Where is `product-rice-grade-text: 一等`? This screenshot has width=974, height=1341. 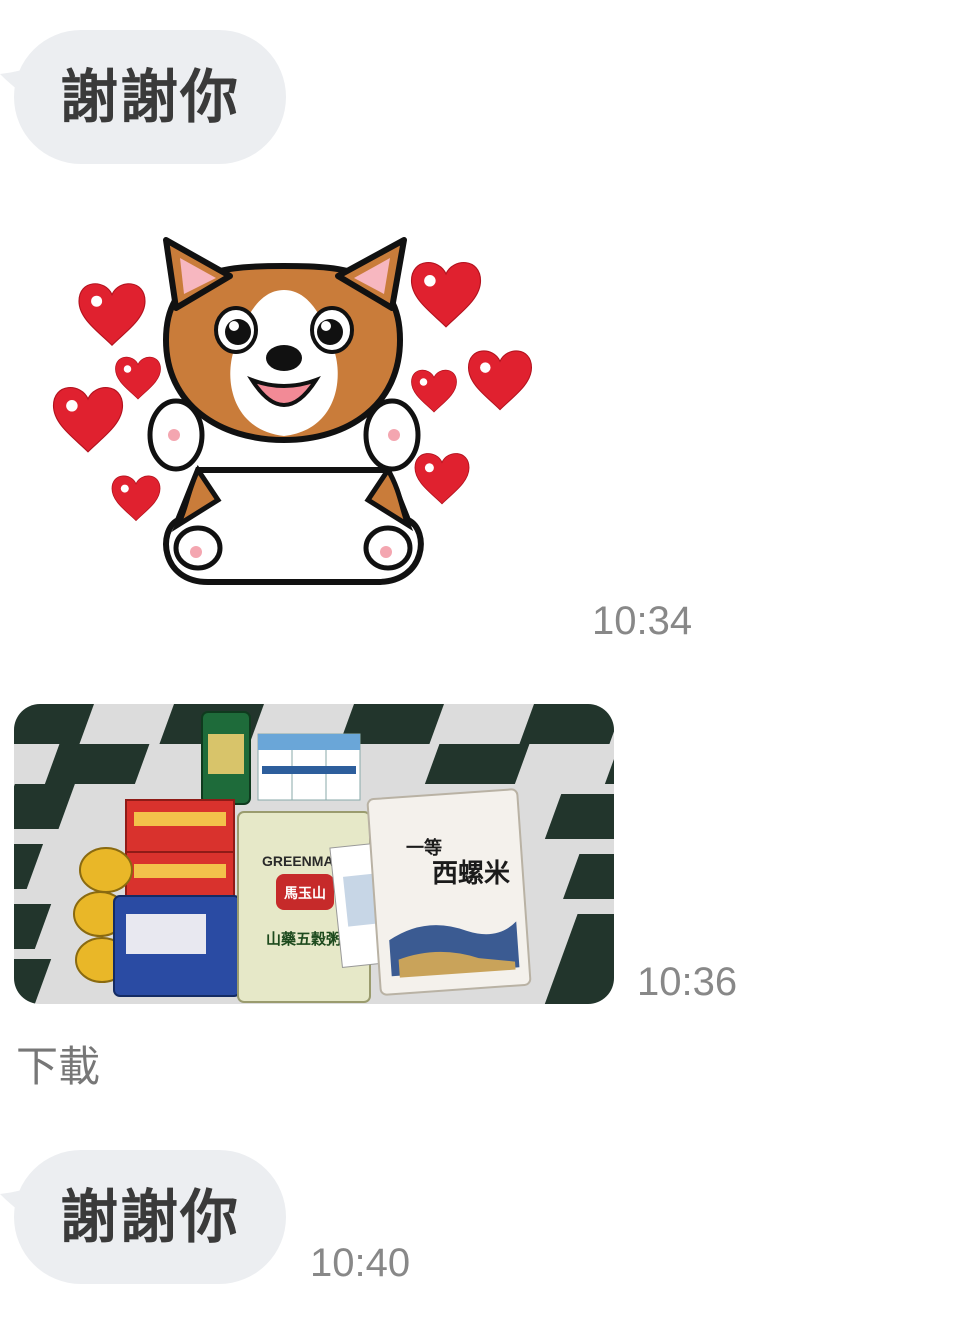 product-rice-grade-text: 一等 is located at coordinates (424, 848).